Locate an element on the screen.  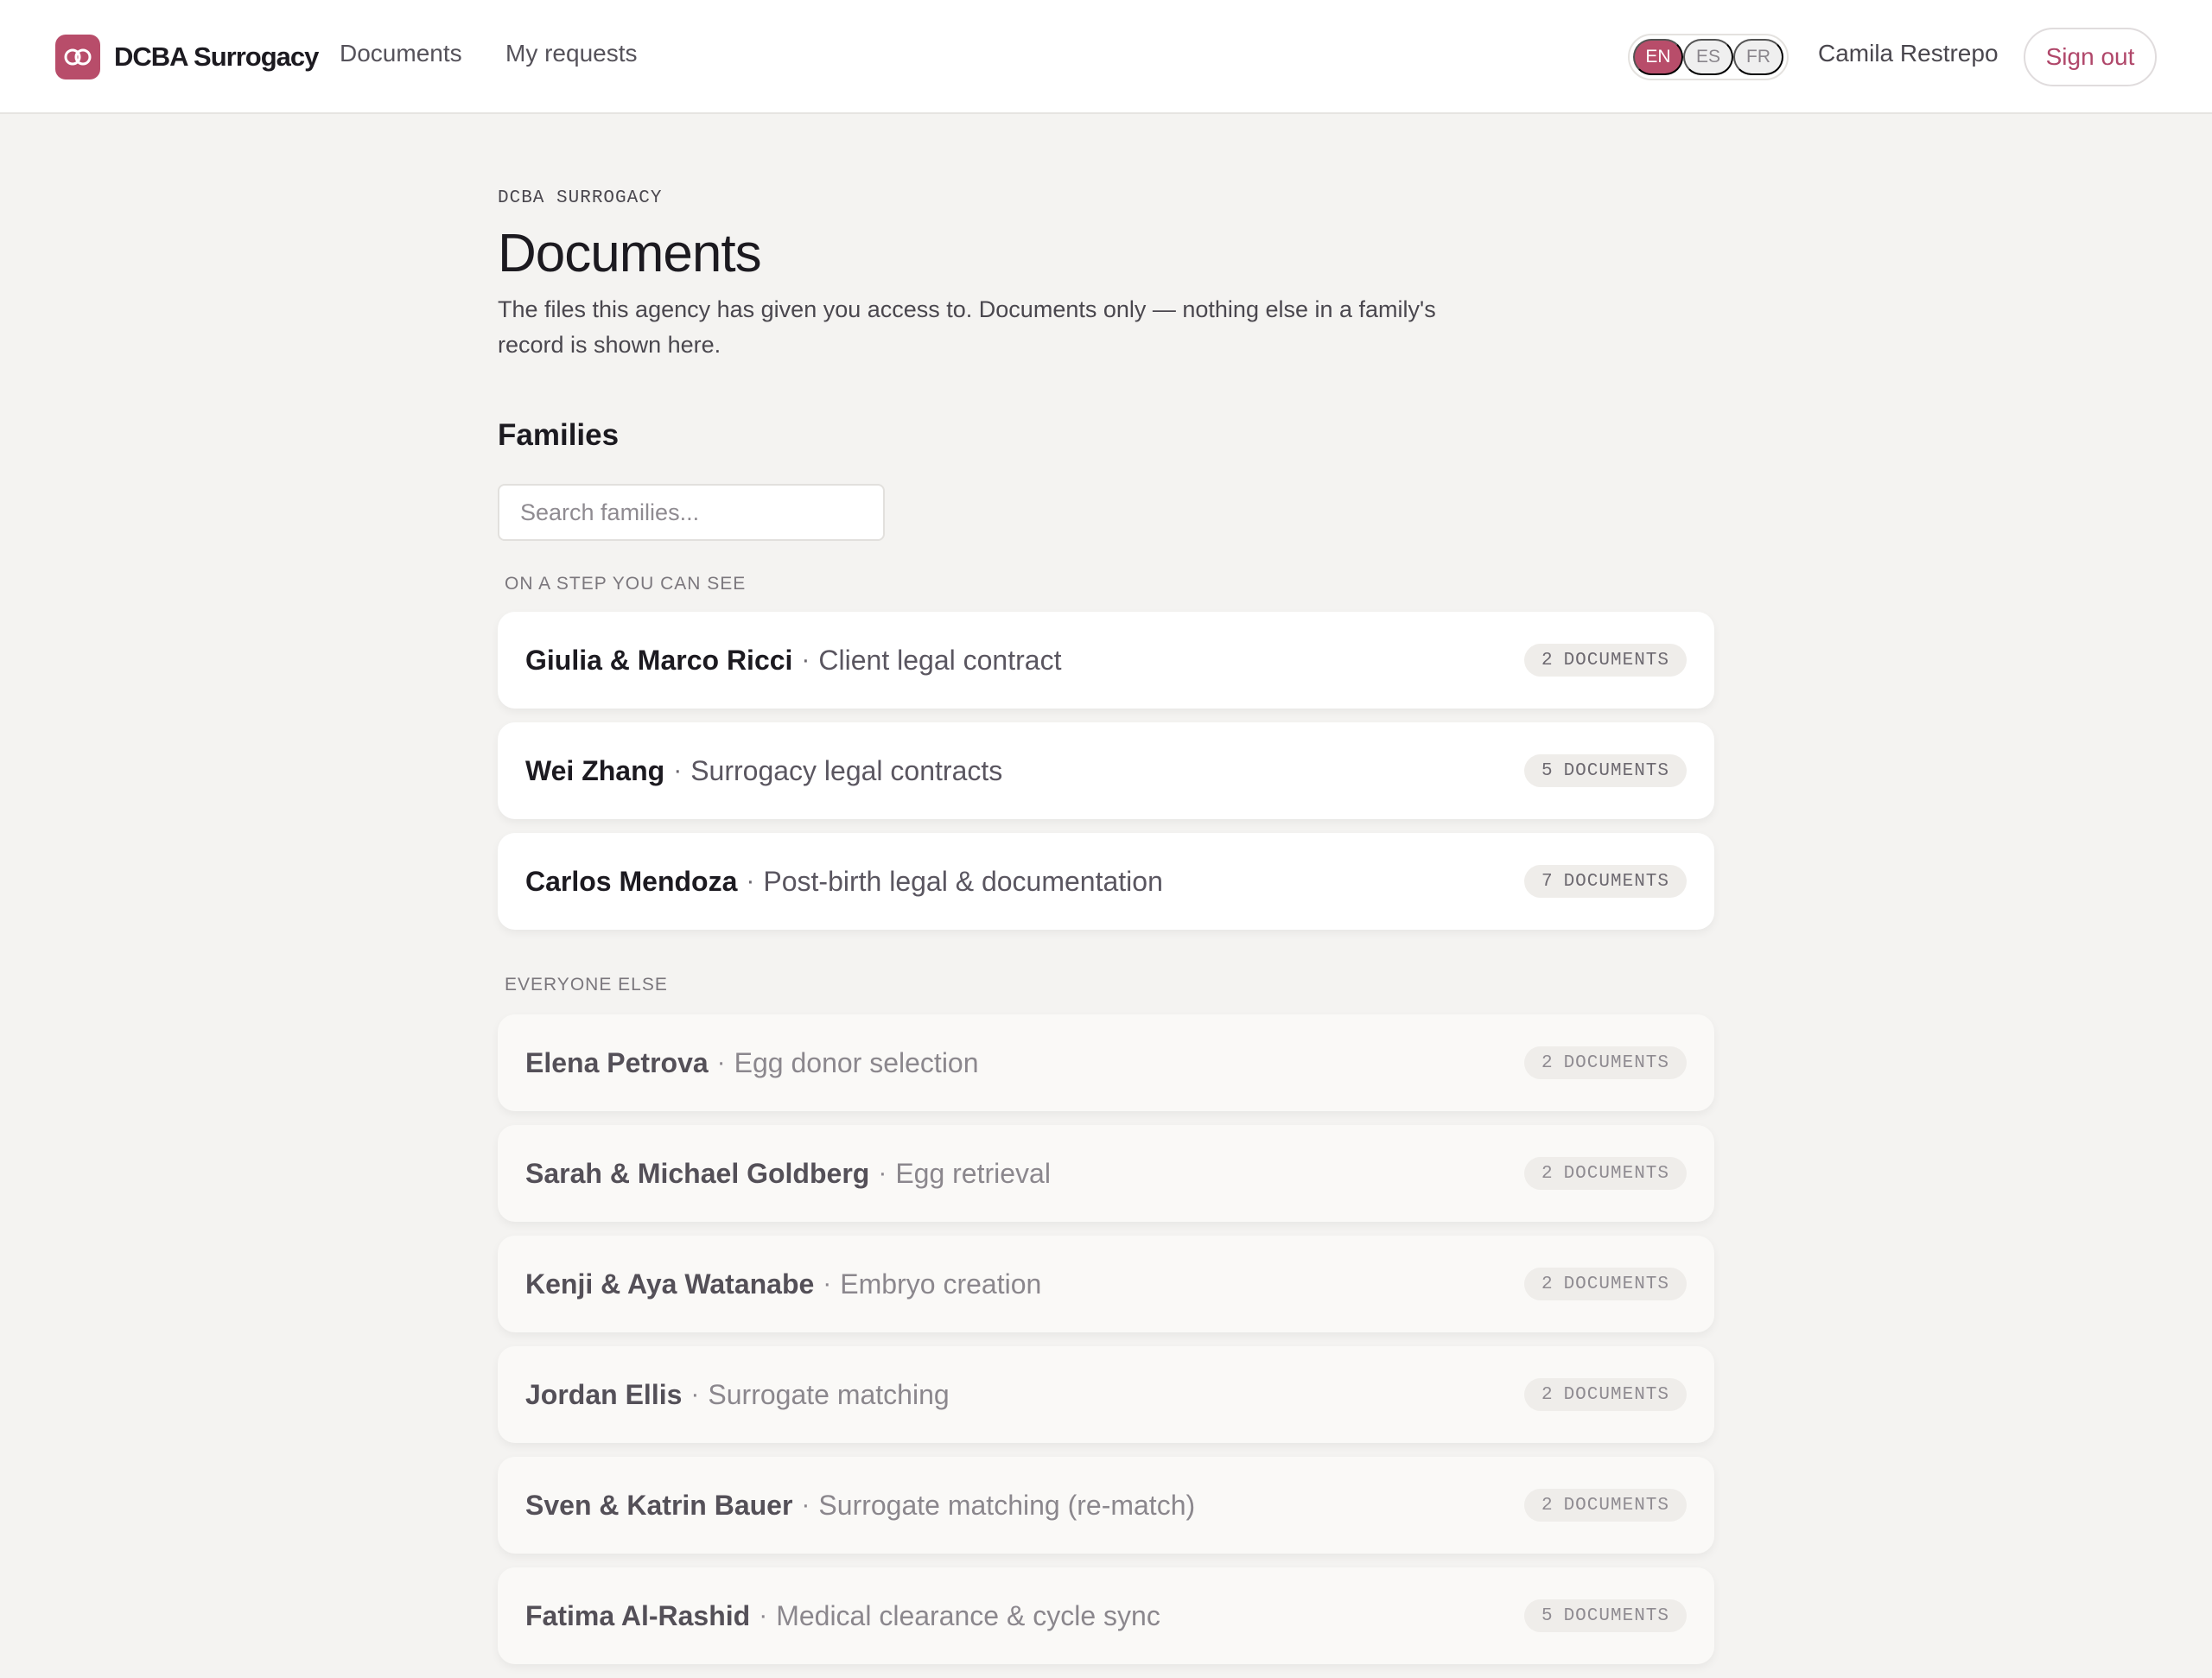
brand: DCBA Surrogacy is located at coordinates (187, 57).